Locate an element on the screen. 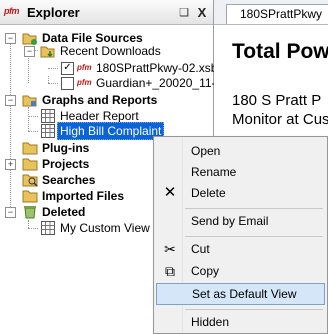  menu-item-cut: ✂ Cut is located at coordinates (240, 249).